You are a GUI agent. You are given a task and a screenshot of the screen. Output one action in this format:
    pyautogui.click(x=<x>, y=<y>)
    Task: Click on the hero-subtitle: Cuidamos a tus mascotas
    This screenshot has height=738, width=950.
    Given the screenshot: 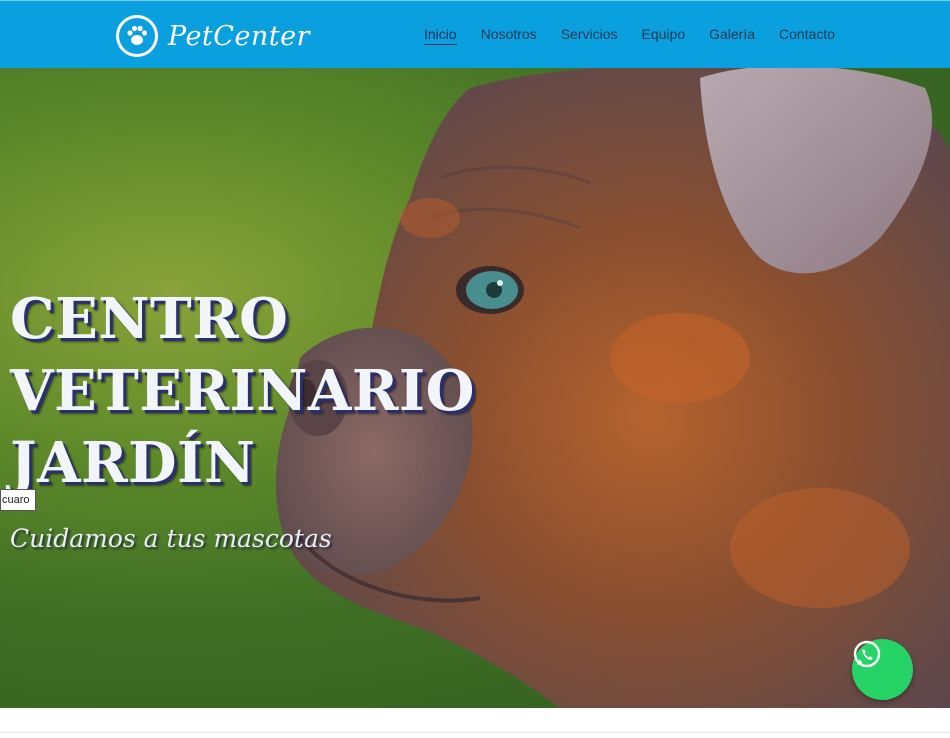 What is the action you would take?
    pyautogui.click(x=171, y=538)
    